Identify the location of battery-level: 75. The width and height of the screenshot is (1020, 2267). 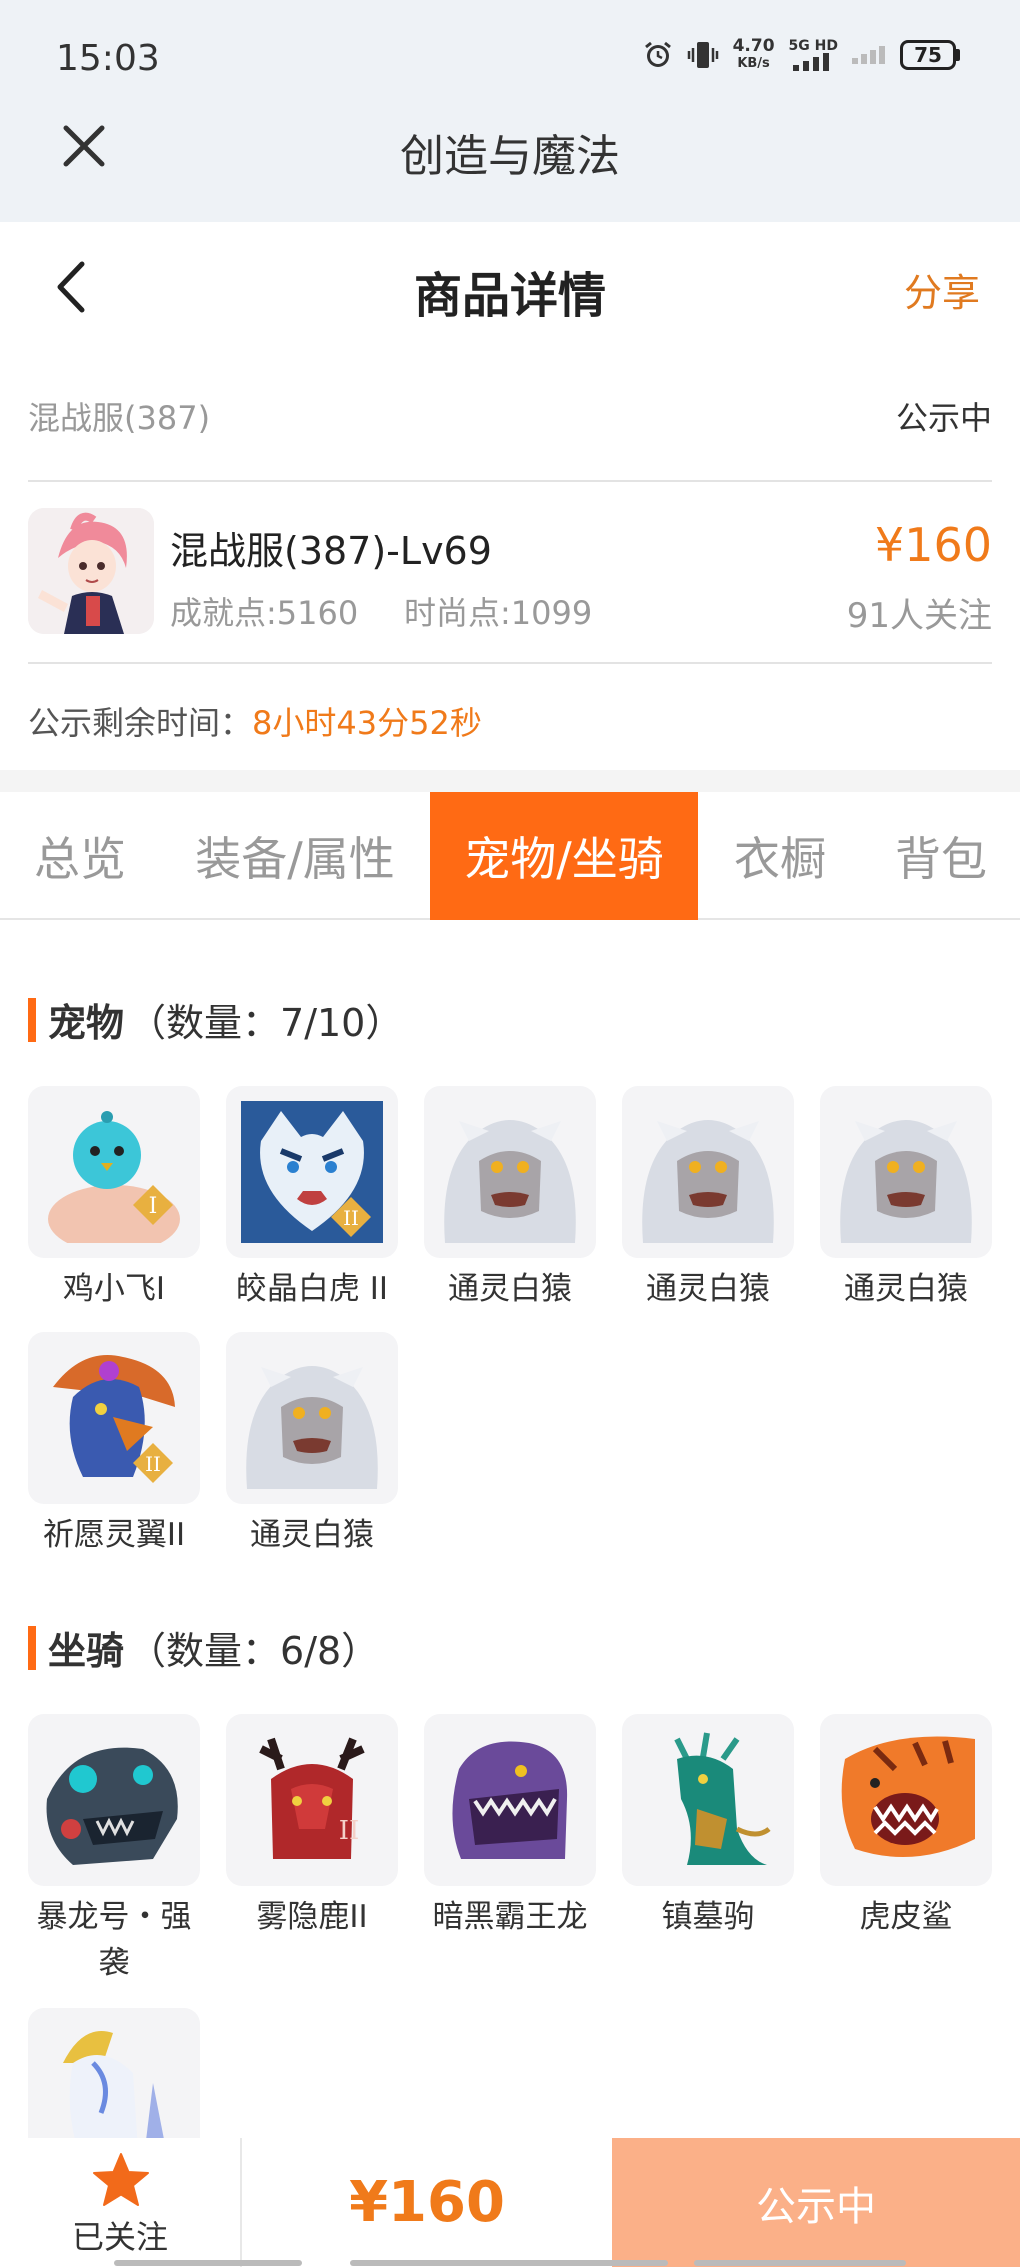
(928, 55).